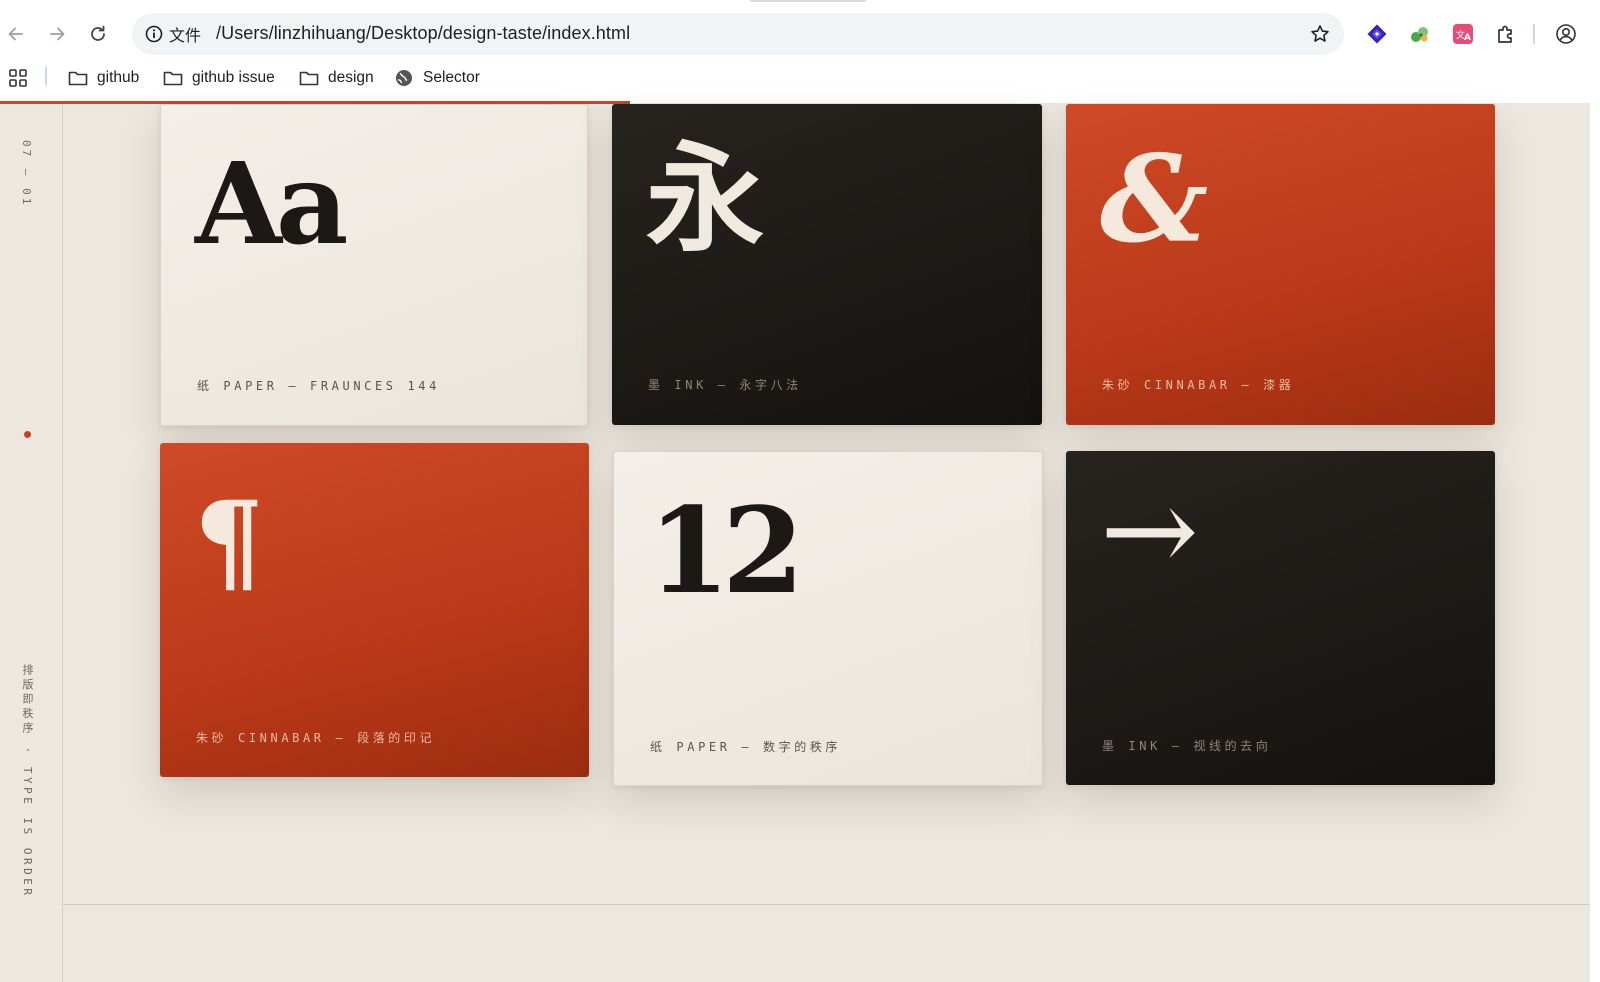 The width and height of the screenshot is (1600, 982). Describe the element at coordinates (118, 77) in the screenshot. I see `bookmark-label: github` at that location.